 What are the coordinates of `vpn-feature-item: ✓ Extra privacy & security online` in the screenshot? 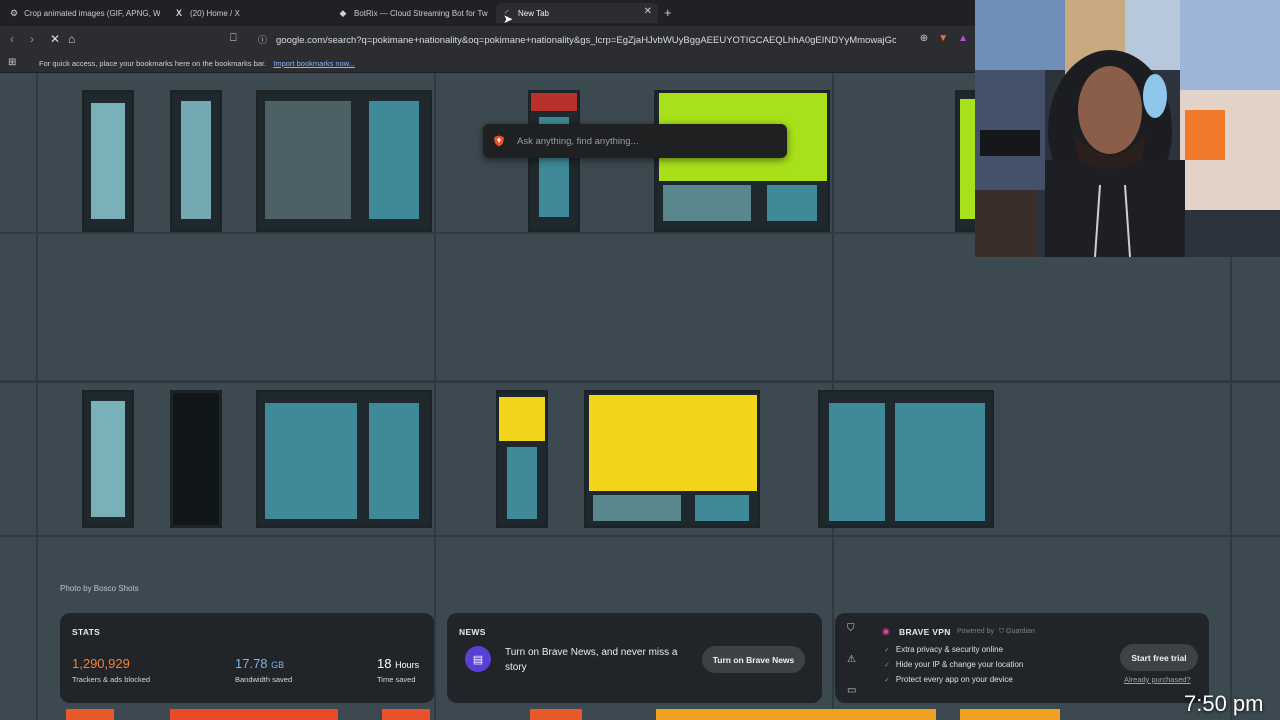 It's located at (943, 649).